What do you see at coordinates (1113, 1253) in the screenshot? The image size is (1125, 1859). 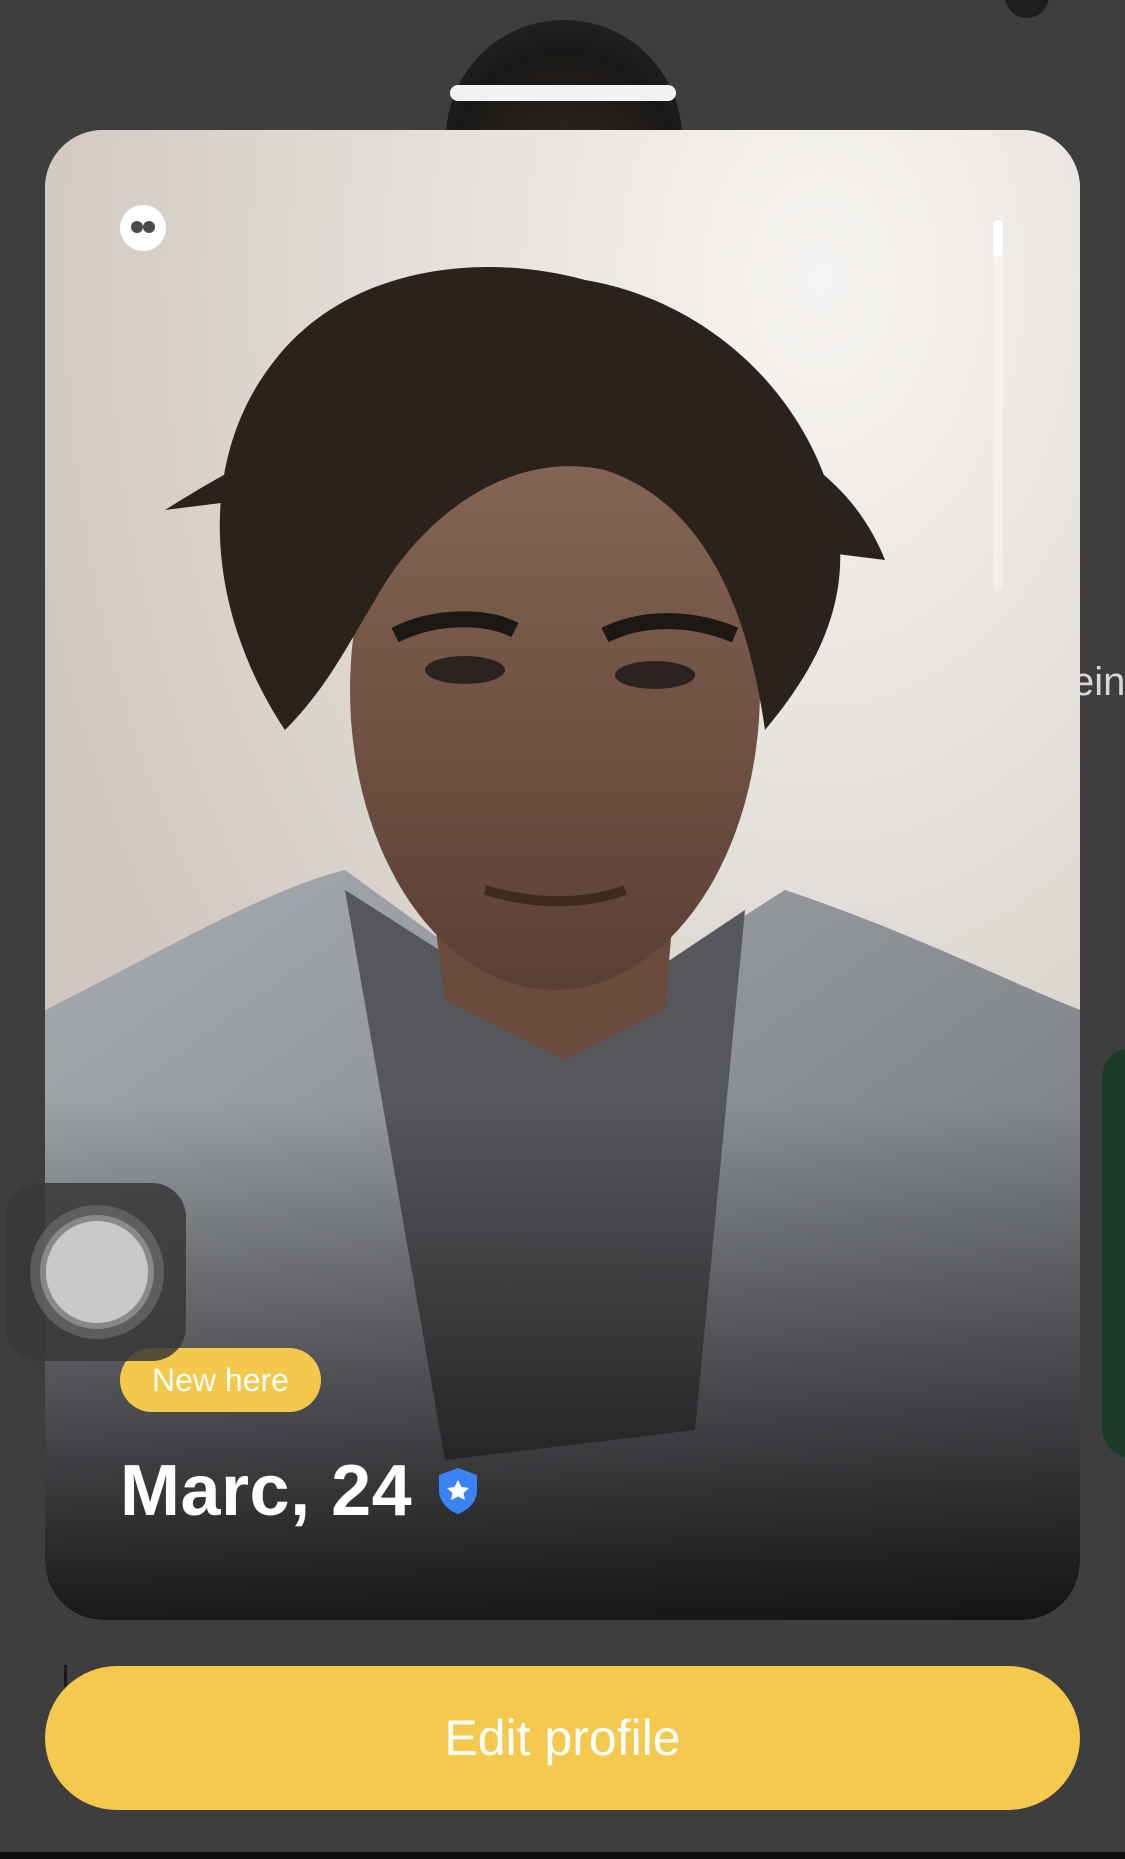 I see `background-green-card` at bounding box center [1113, 1253].